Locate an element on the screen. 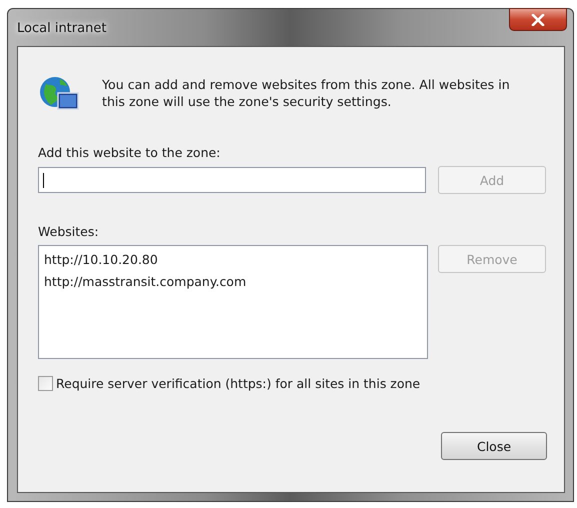  list-label: Websites: is located at coordinates (69, 231).